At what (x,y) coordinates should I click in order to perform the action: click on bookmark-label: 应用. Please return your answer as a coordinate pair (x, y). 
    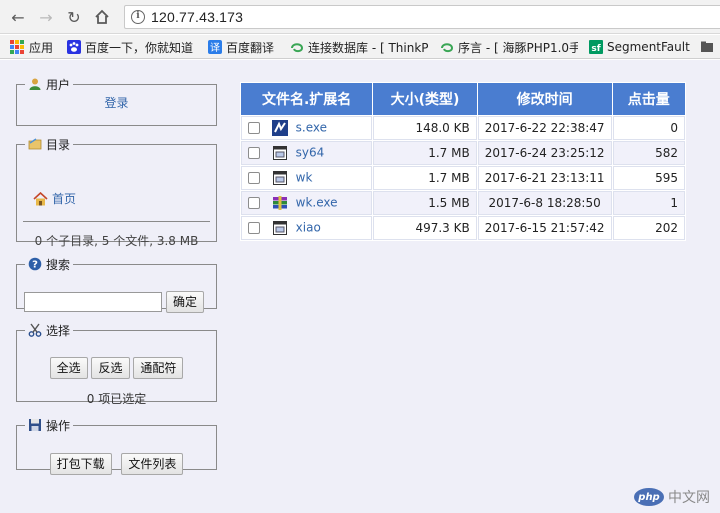
    Looking at the image, I should click on (41, 47).